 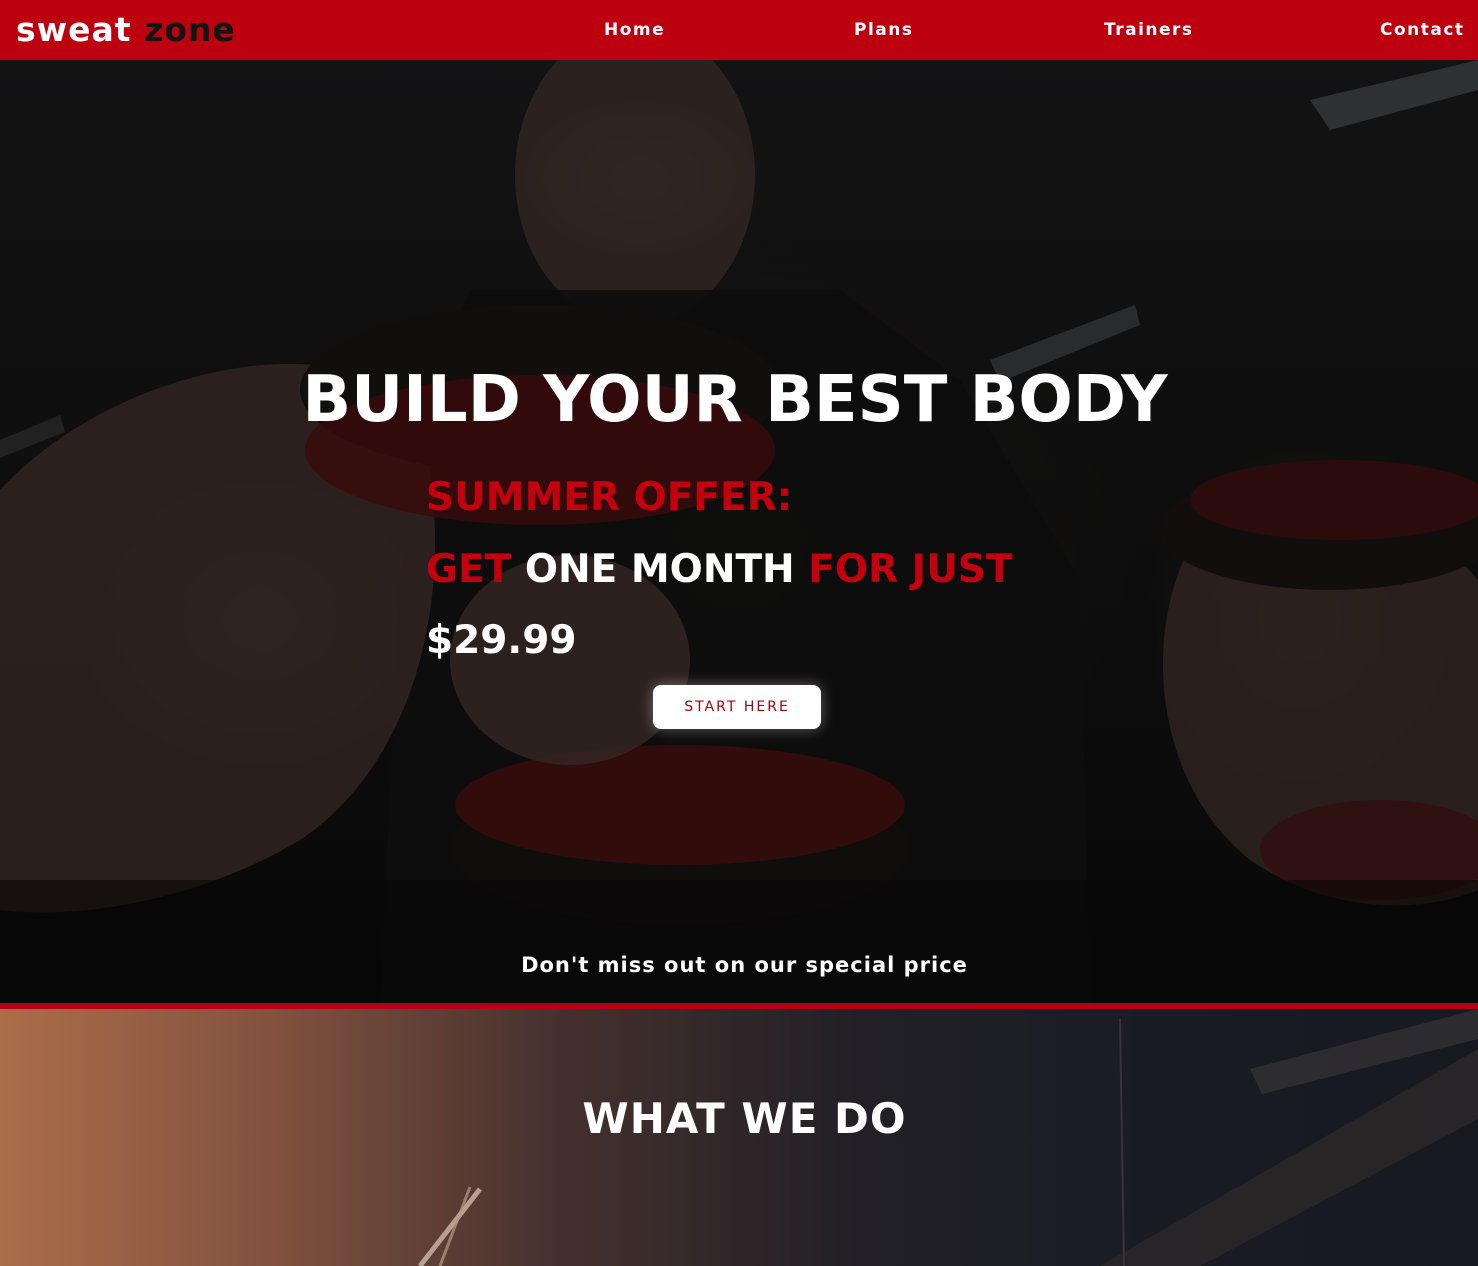 I want to click on offer-heading: SUMMER OFFER:, so click(x=609, y=497).